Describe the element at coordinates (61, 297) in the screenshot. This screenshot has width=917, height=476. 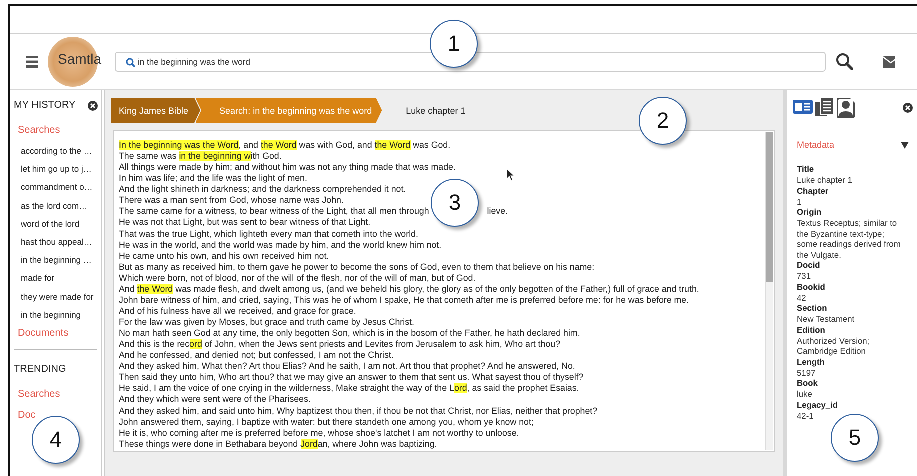
I see `history-item: they were made for` at that location.